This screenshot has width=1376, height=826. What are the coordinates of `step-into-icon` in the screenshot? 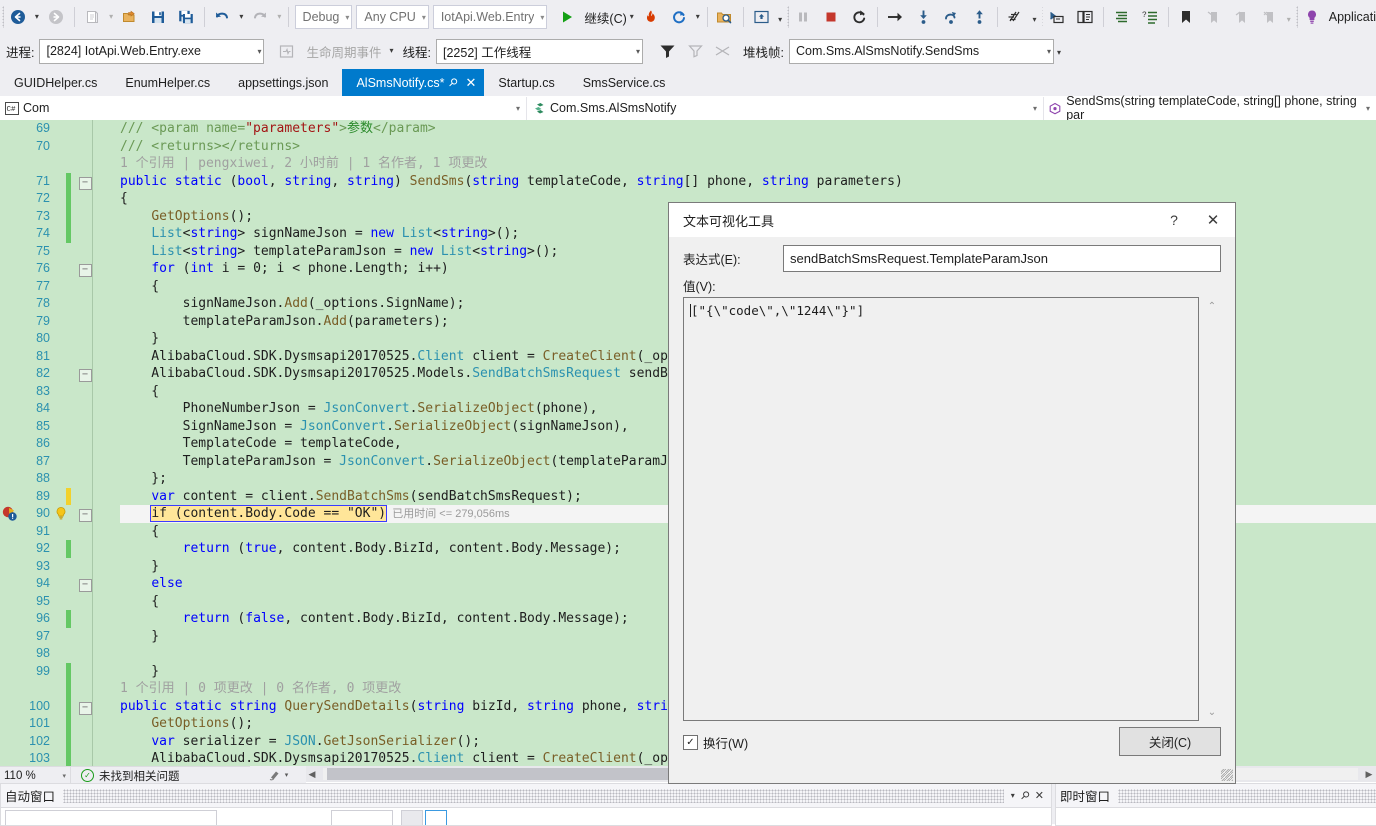 It's located at (923, 17).